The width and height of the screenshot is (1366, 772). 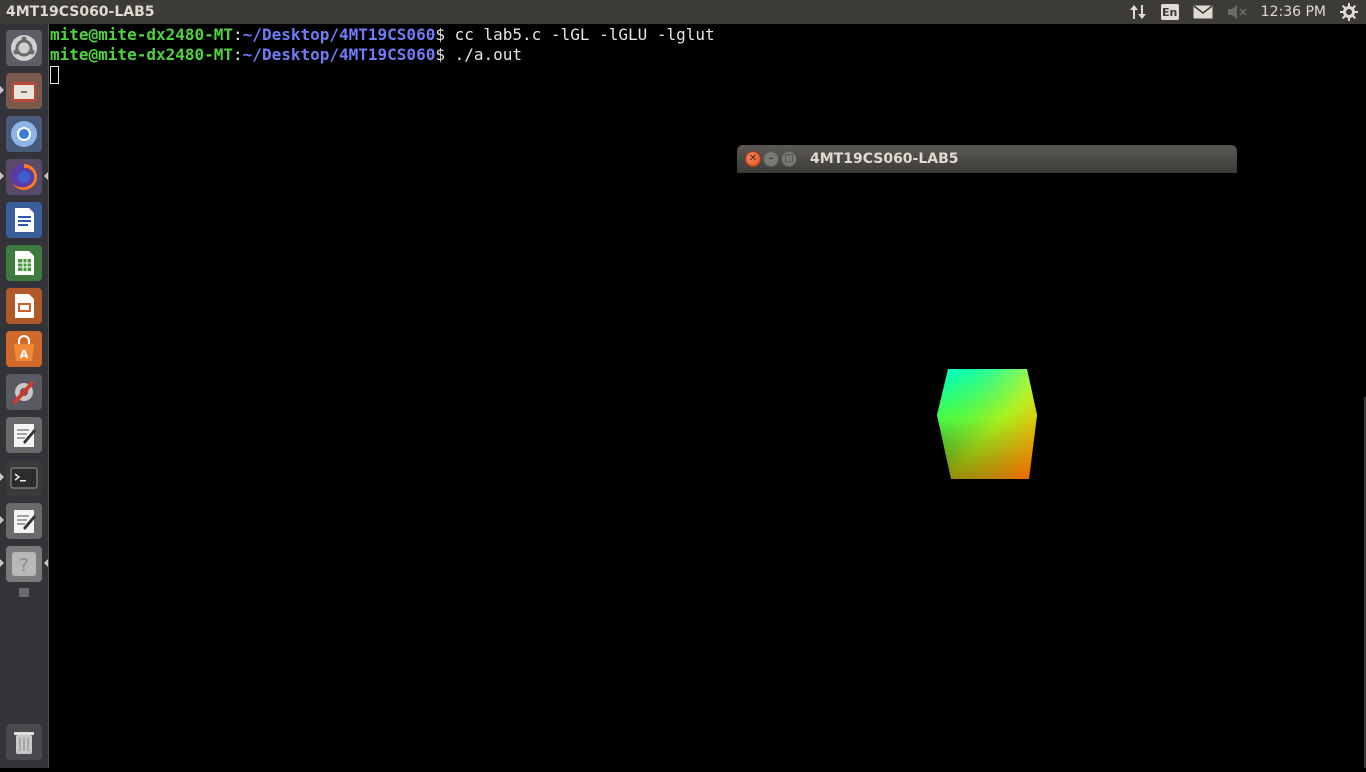 I want to click on command-text: cc lab5.c -lGL -lGLU -lglut, so click(x=584, y=34).